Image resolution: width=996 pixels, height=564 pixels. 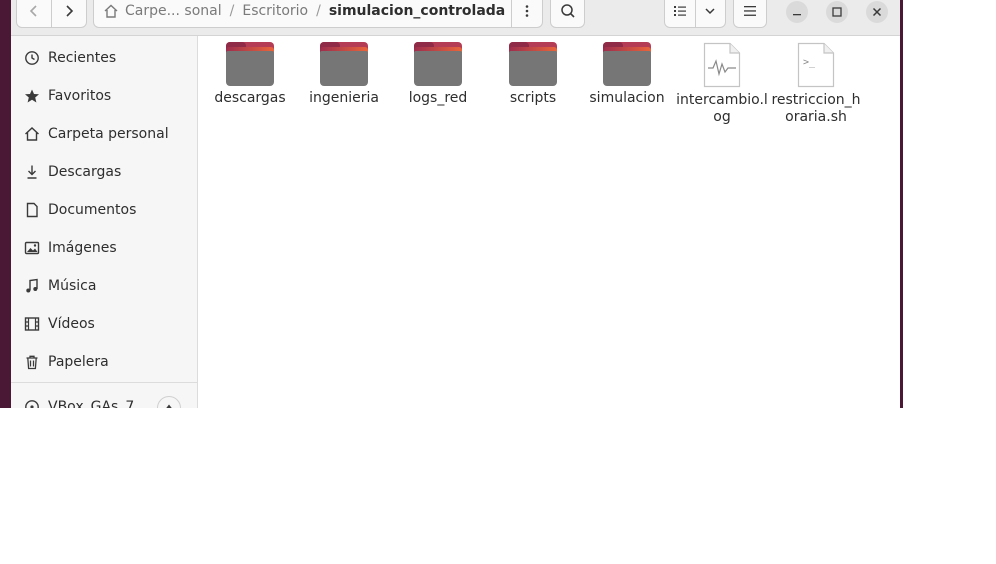 I want to click on view-dropdown-button, so click(x=710, y=13).